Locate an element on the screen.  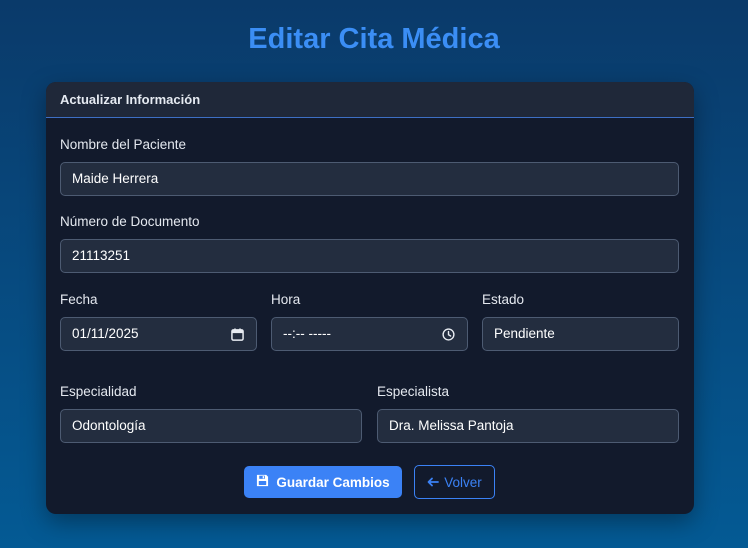
page-title: Editar Cita Médica is located at coordinates (374, 39).